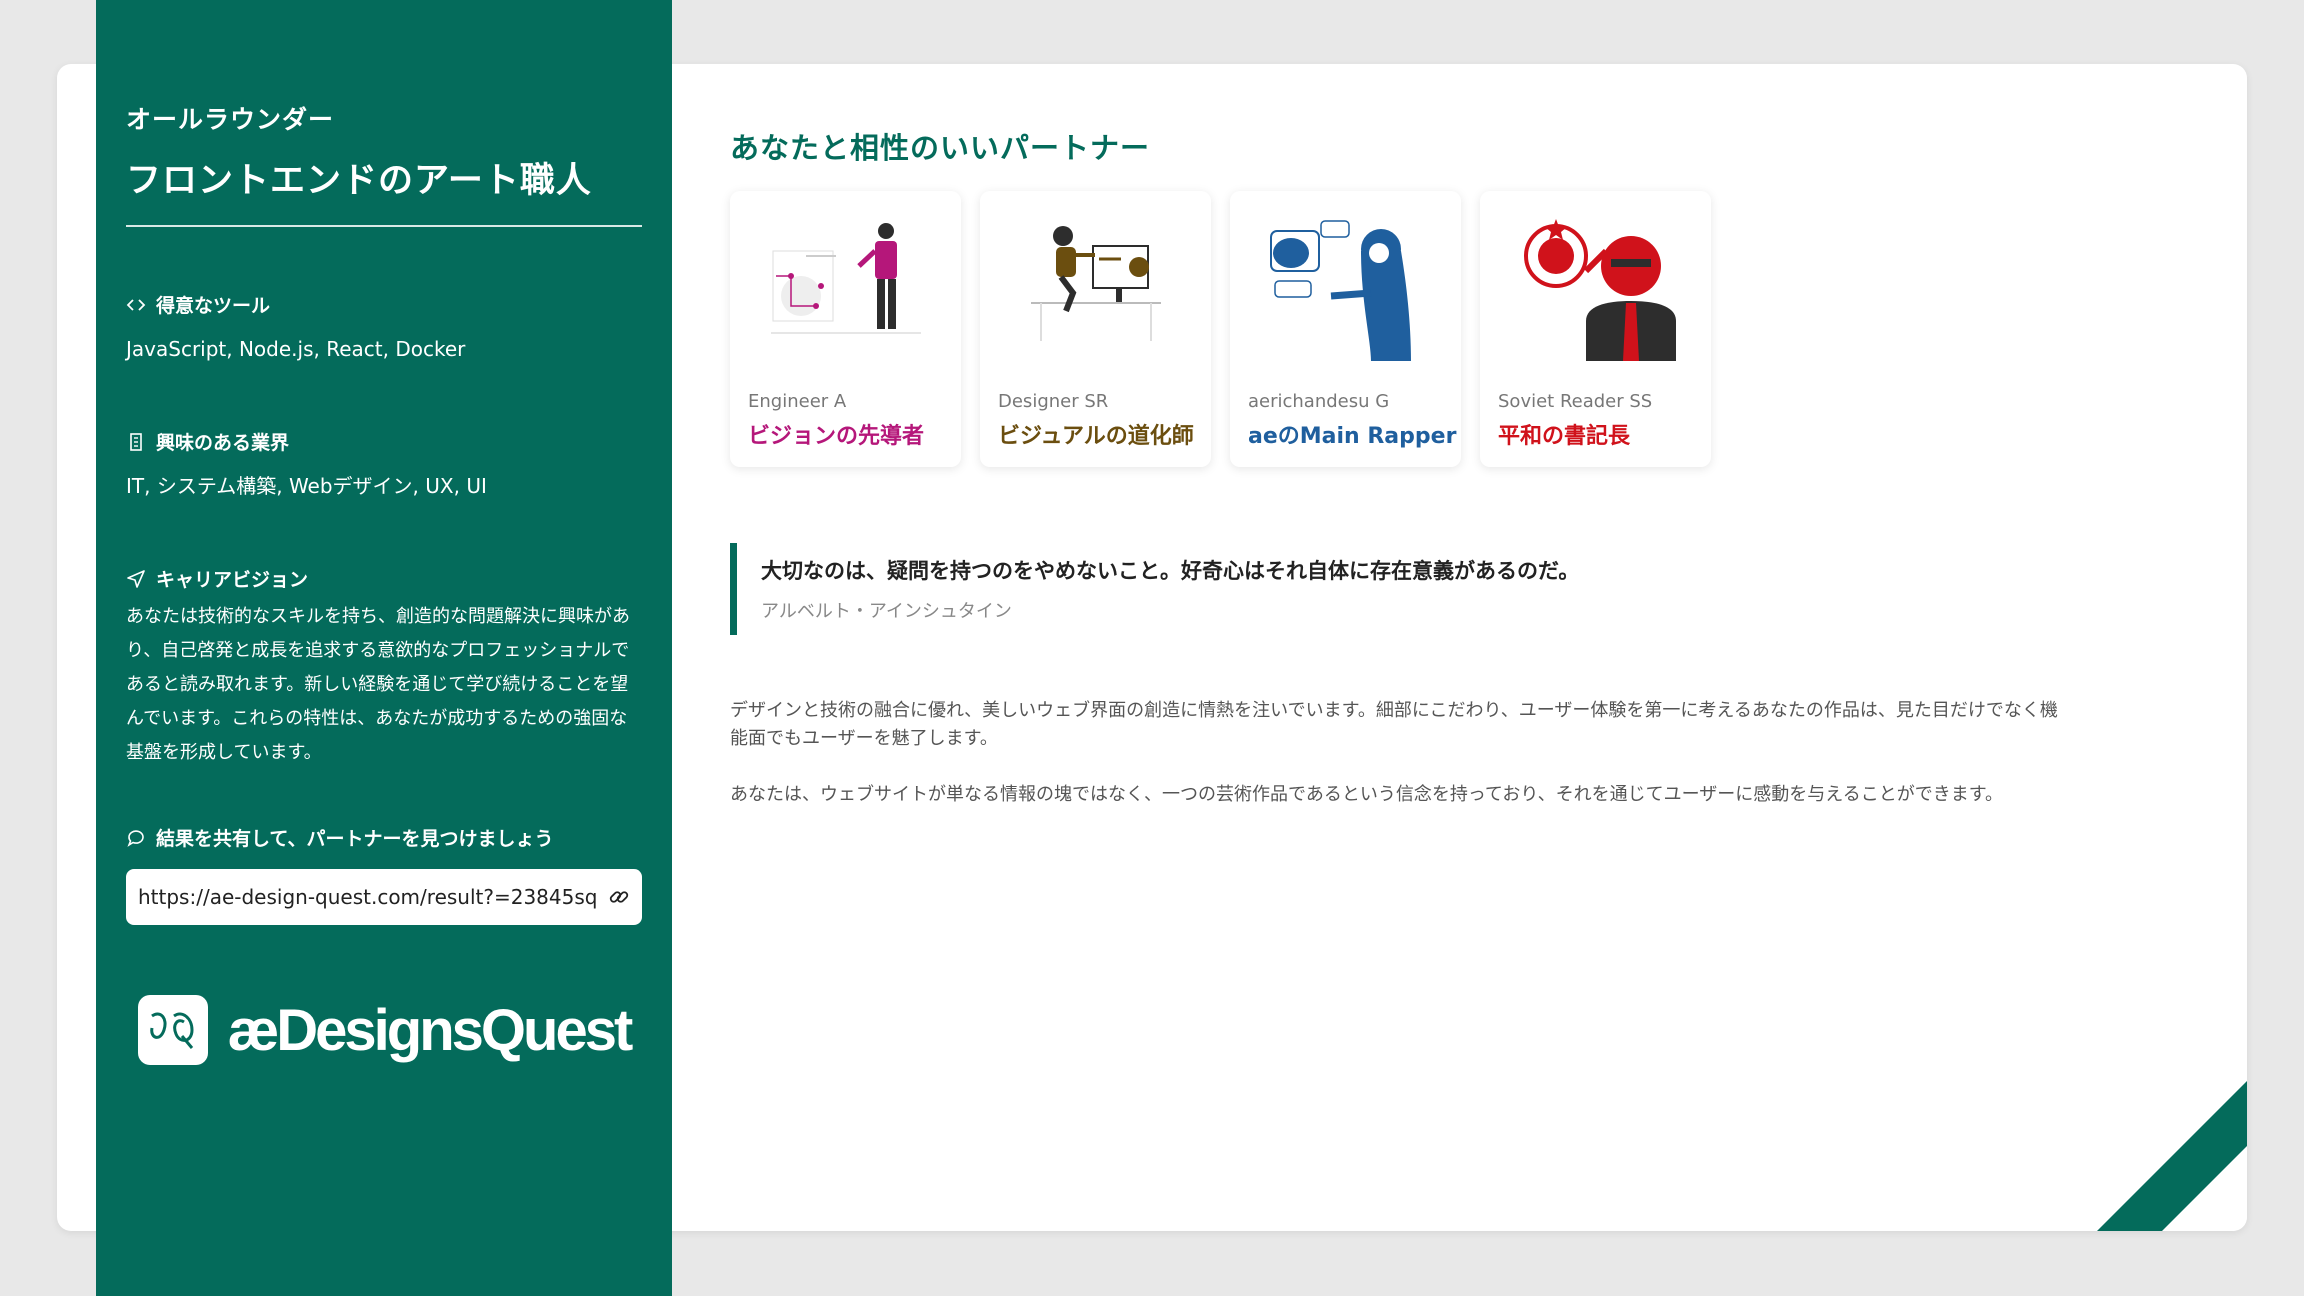 The width and height of the screenshot is (2304, 1296). I want to click on logo-mark-icon, so click(172, 1030).